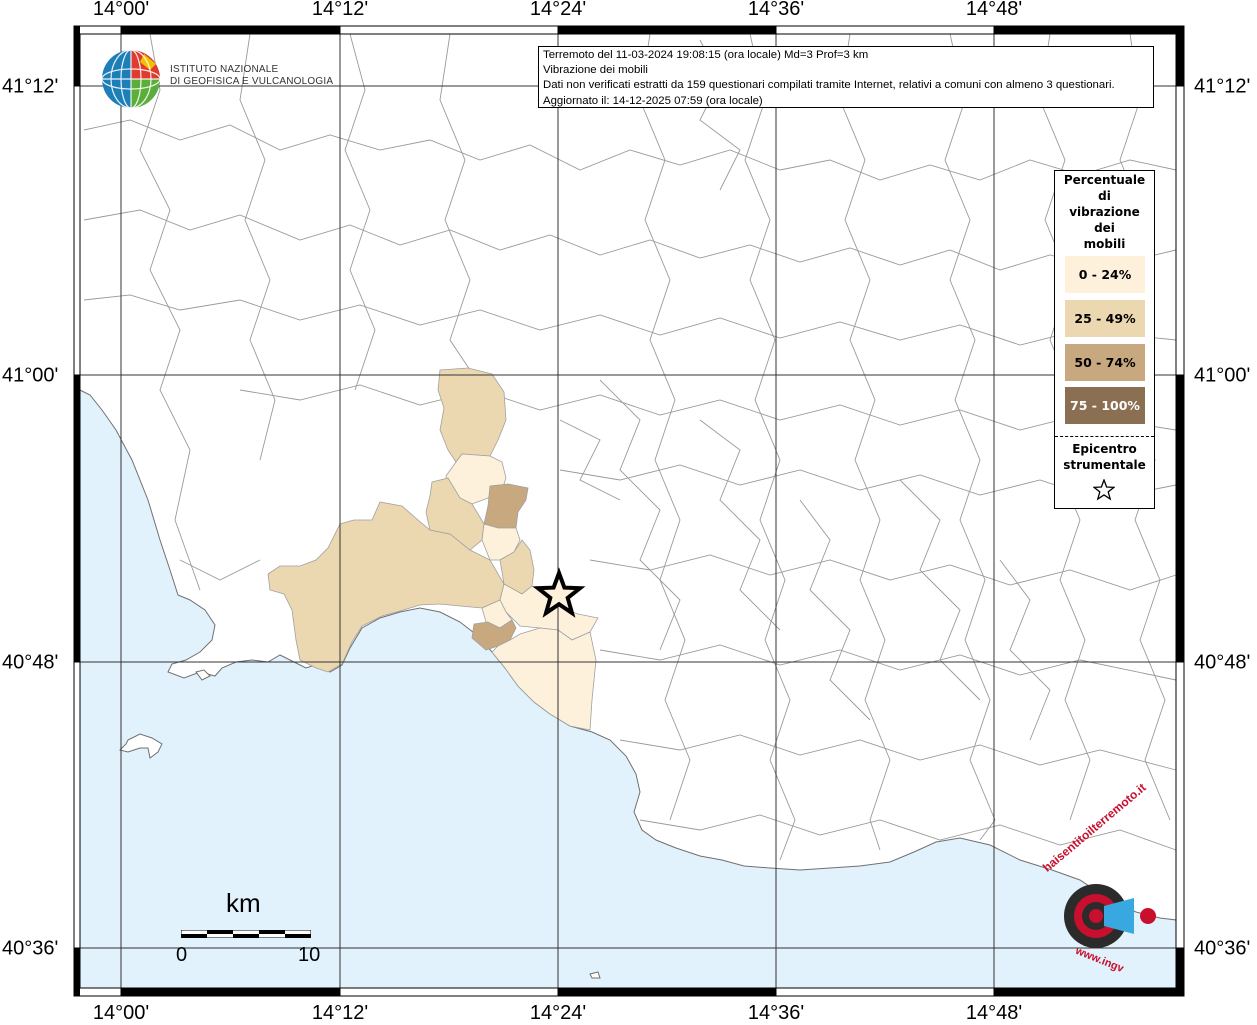  What do you see at coordinates (1105, 362) in the screenshot?
I see `legend-class-swatch: 50 - 74%` at bounding box center [1105, 362].